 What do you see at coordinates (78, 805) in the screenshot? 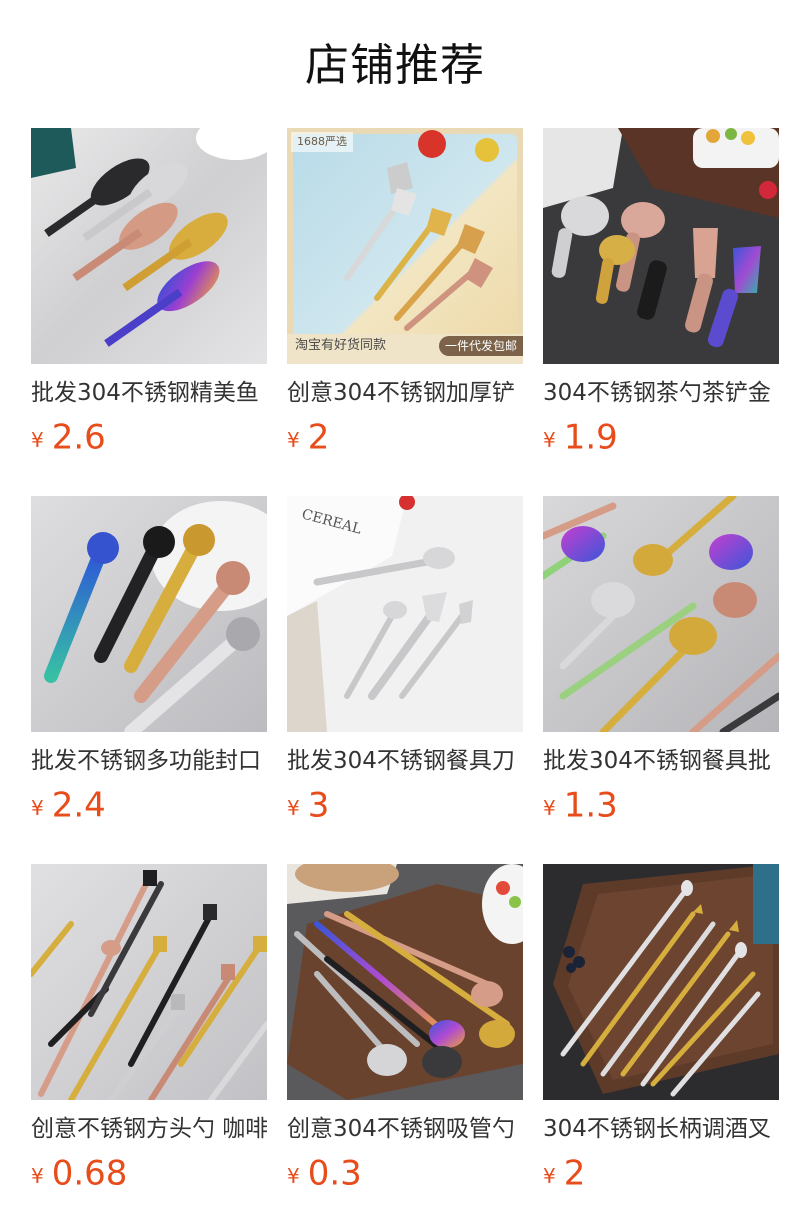
I see `price-amount: 2.4` at bounding box center [78, 805].